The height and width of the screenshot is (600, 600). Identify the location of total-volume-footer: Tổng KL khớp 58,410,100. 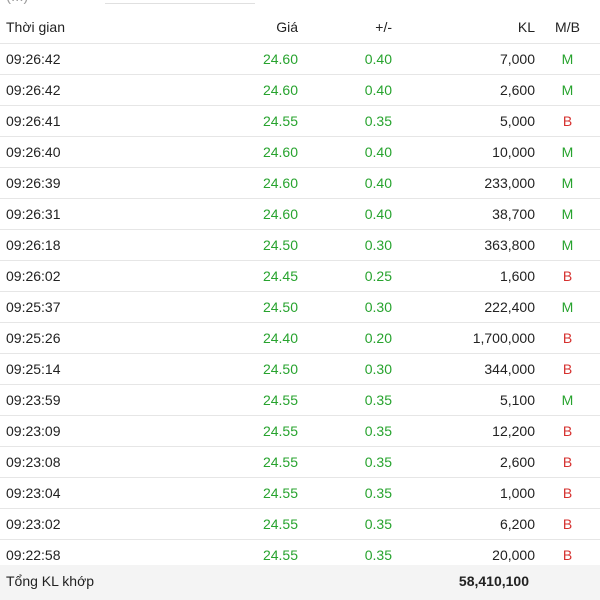
(300, 582).